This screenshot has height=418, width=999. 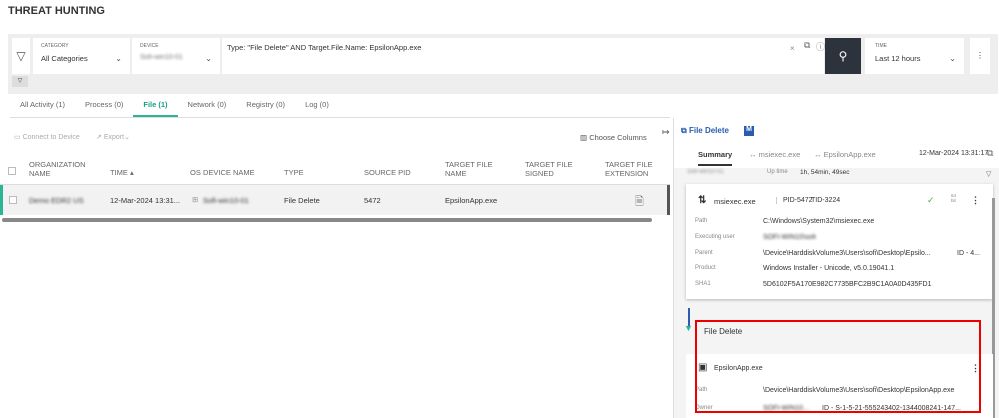 What do you see at coordinates (825, 172) in the screenshot?
I see `uptime-value: 1h, 54min, 49sec` at bounding box center [825, 172].